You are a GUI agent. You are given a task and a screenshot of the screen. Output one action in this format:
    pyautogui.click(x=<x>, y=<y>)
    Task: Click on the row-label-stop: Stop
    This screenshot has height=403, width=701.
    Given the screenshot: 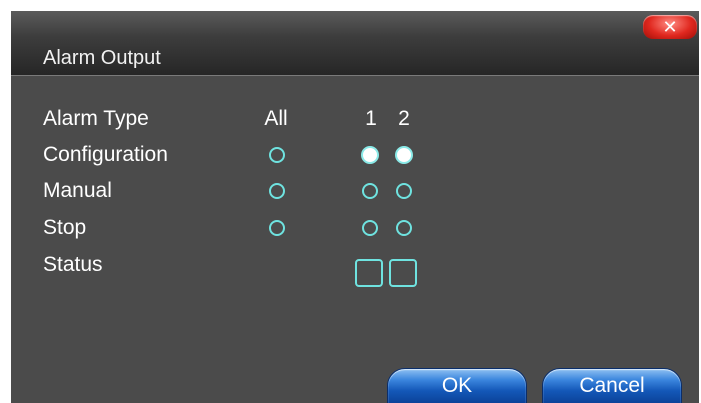 What is the action you would take?
    pyautogui.click(x=65, y=227)
    